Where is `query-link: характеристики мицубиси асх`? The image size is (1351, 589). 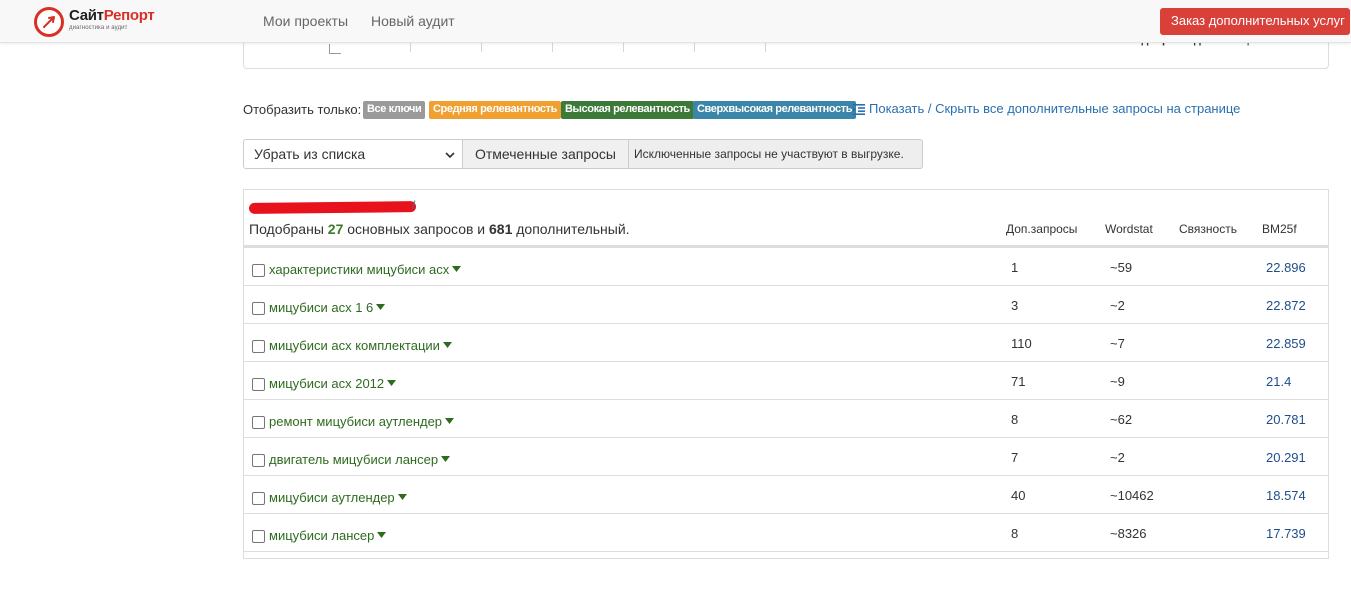 query-link: характеристики мицубиси асх is located at coordinates (365, 268).